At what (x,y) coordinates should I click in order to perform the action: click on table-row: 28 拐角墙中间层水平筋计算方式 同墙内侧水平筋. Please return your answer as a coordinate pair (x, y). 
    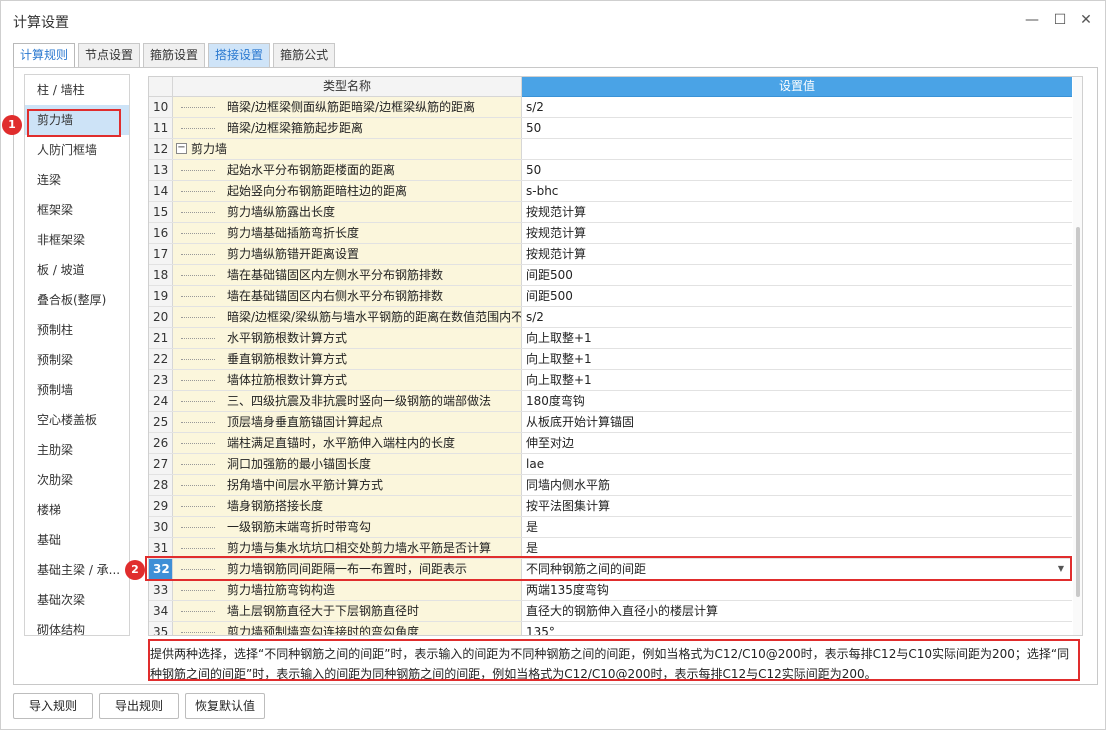
    Looking at the image, I should click on (610, 485).